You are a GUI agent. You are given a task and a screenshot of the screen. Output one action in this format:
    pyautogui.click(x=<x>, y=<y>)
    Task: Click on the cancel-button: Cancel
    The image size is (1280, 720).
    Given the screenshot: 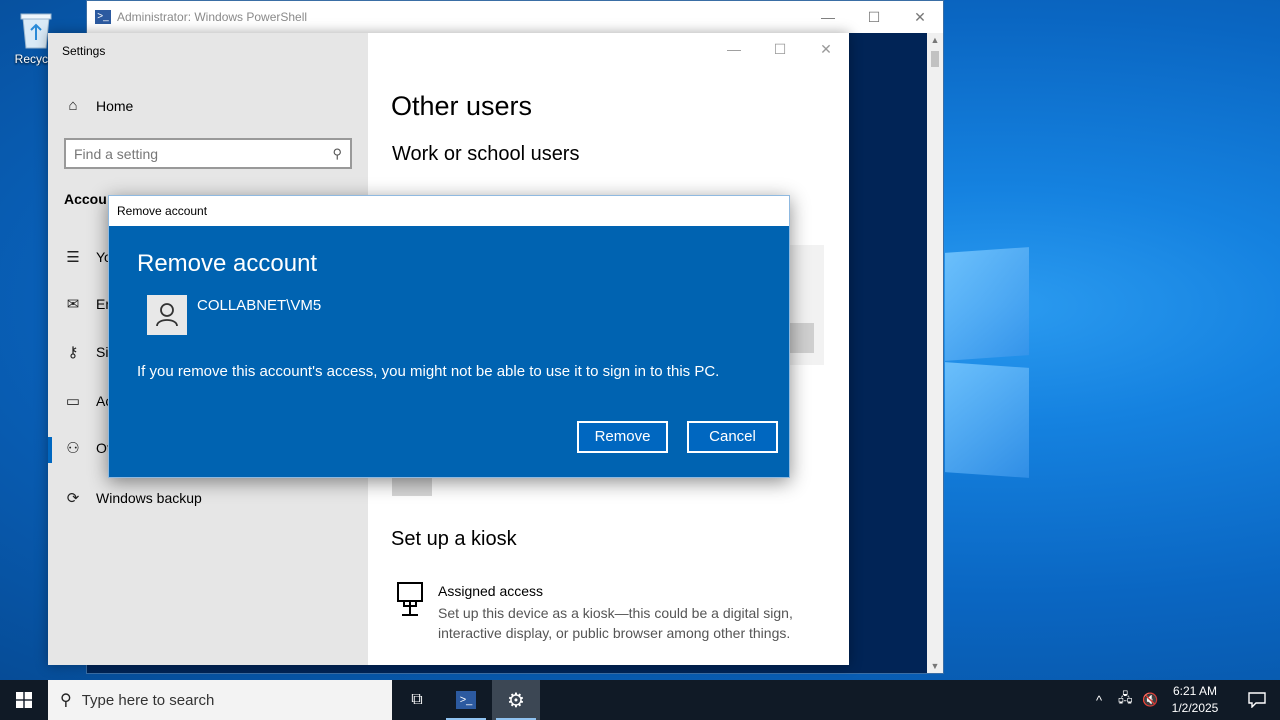 What is the action you would take?
    pyautogui.click(x=732, y=437)
    